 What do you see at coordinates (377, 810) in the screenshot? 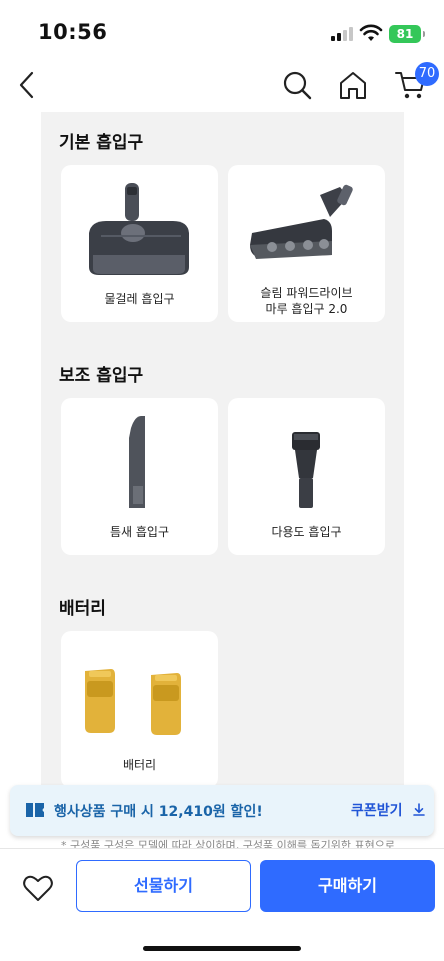
I see `get-coupon-button: 쿠폰받기` at bounding box center [377, 810].